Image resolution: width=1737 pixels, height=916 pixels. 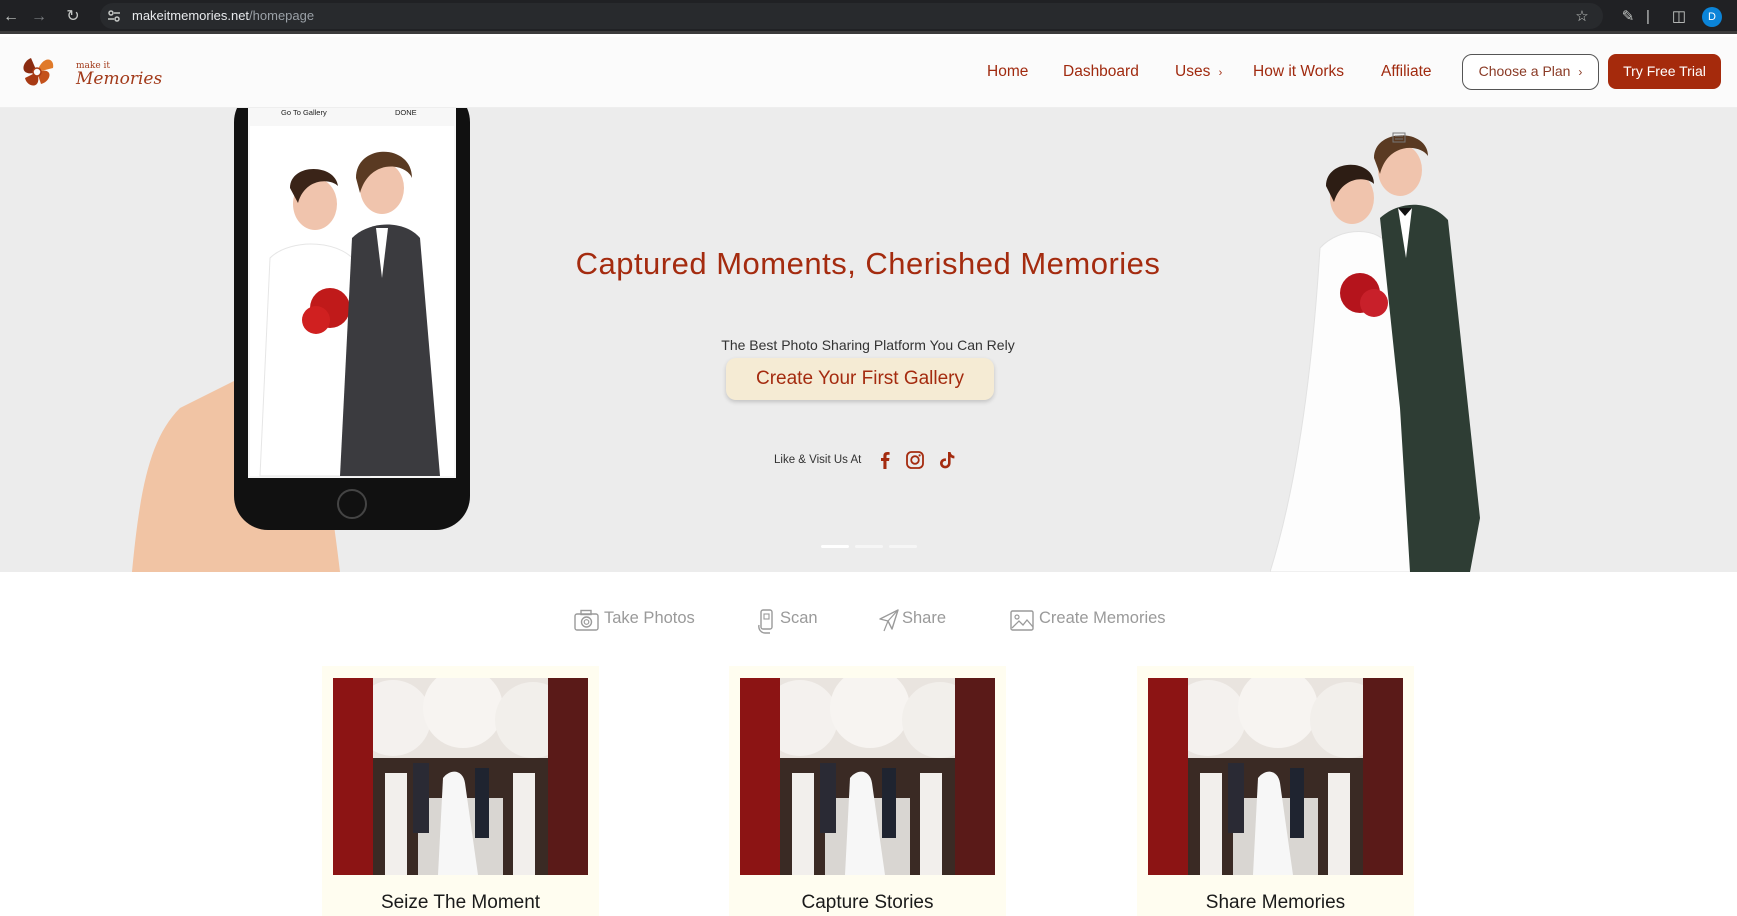 I want to click on social-label: Like & Visit Us At, so click(x=818, y=460).